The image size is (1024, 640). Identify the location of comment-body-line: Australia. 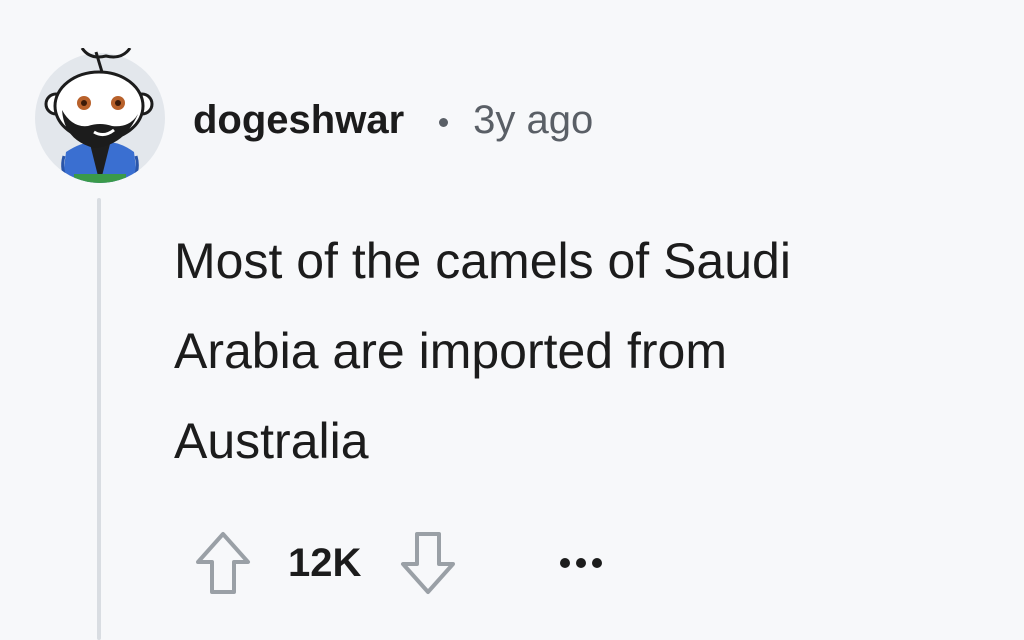
(271, 441).